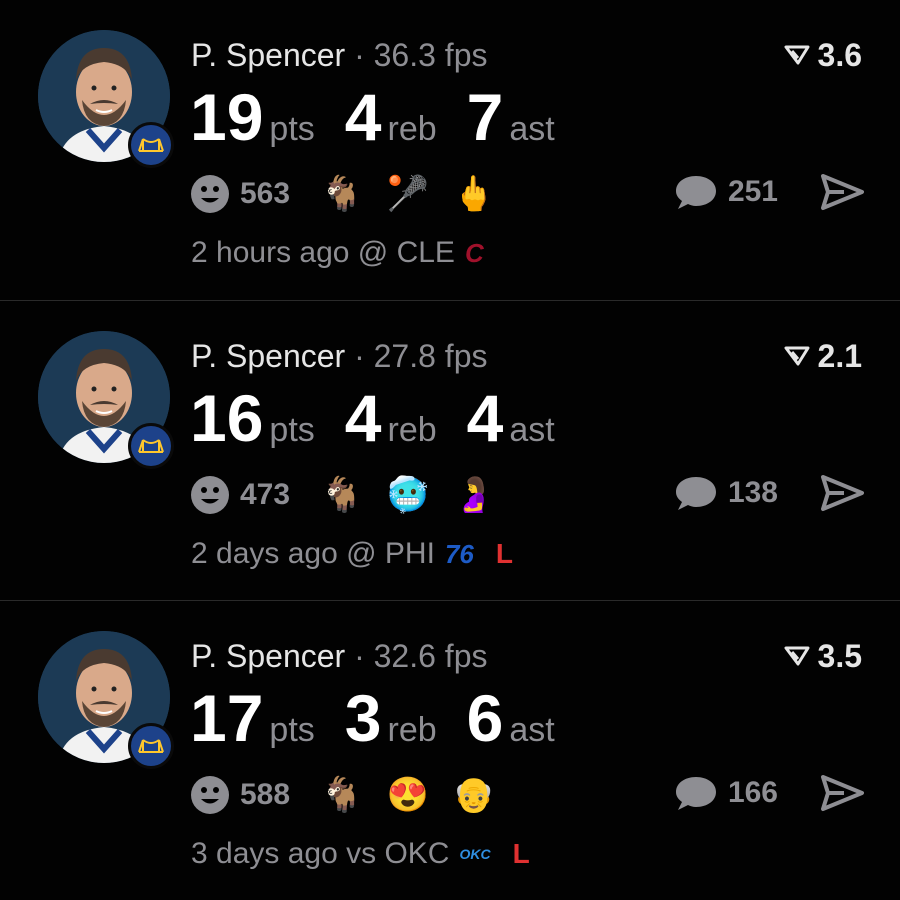 The width and height of the screenshot is (900, 900). What do you see at coordinates (265, 794) in the screenshot?
I see `reaction-count: 588` at bounding box center [265, 794].